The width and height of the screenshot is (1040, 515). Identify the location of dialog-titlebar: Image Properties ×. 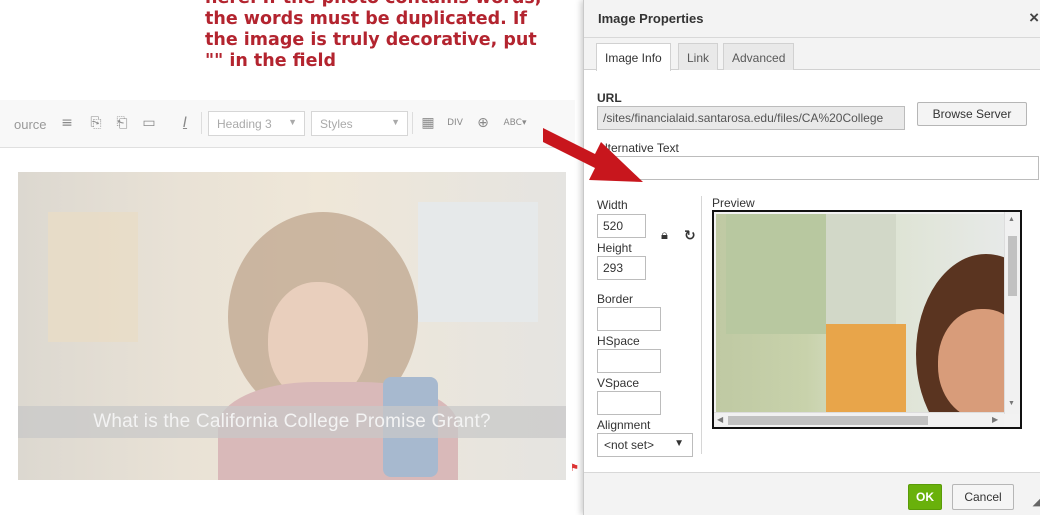
(812, 19).